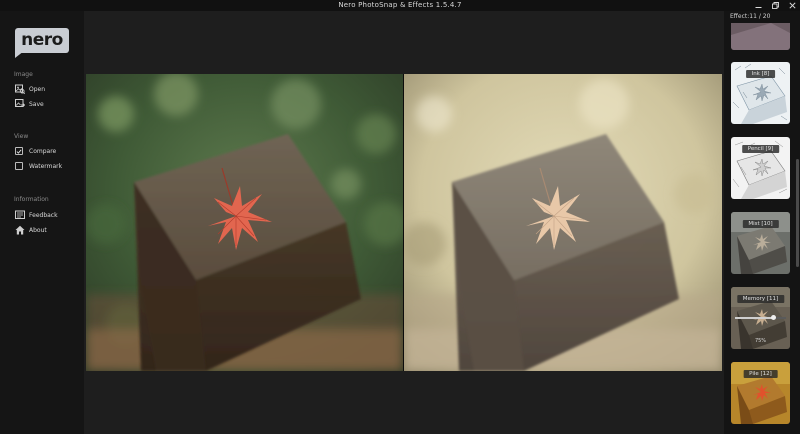 The width and height of the screenshot is (800, 434). What do you see at coordinates (19, 166) in the screenshot?
I see `watermark-check-box` at bounding box center [19, 166].